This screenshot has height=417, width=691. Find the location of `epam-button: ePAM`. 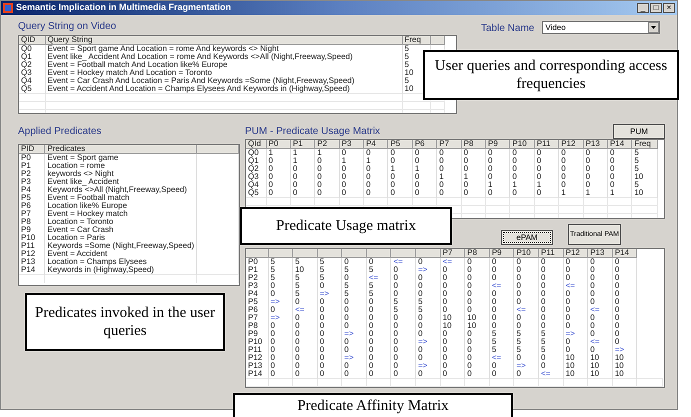

epam-button: ePAM is located at coordinates (527, 237).